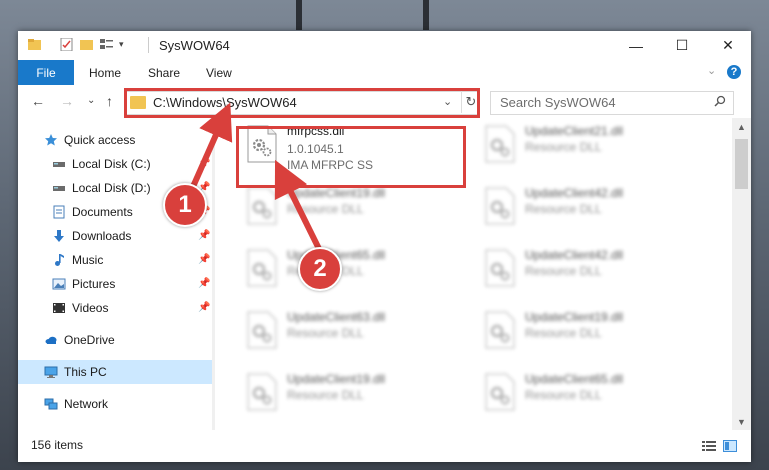 This screenshot has height=470, width=769. I want to click on content-scrollbar: ▲ ▼, so click(741, 274).